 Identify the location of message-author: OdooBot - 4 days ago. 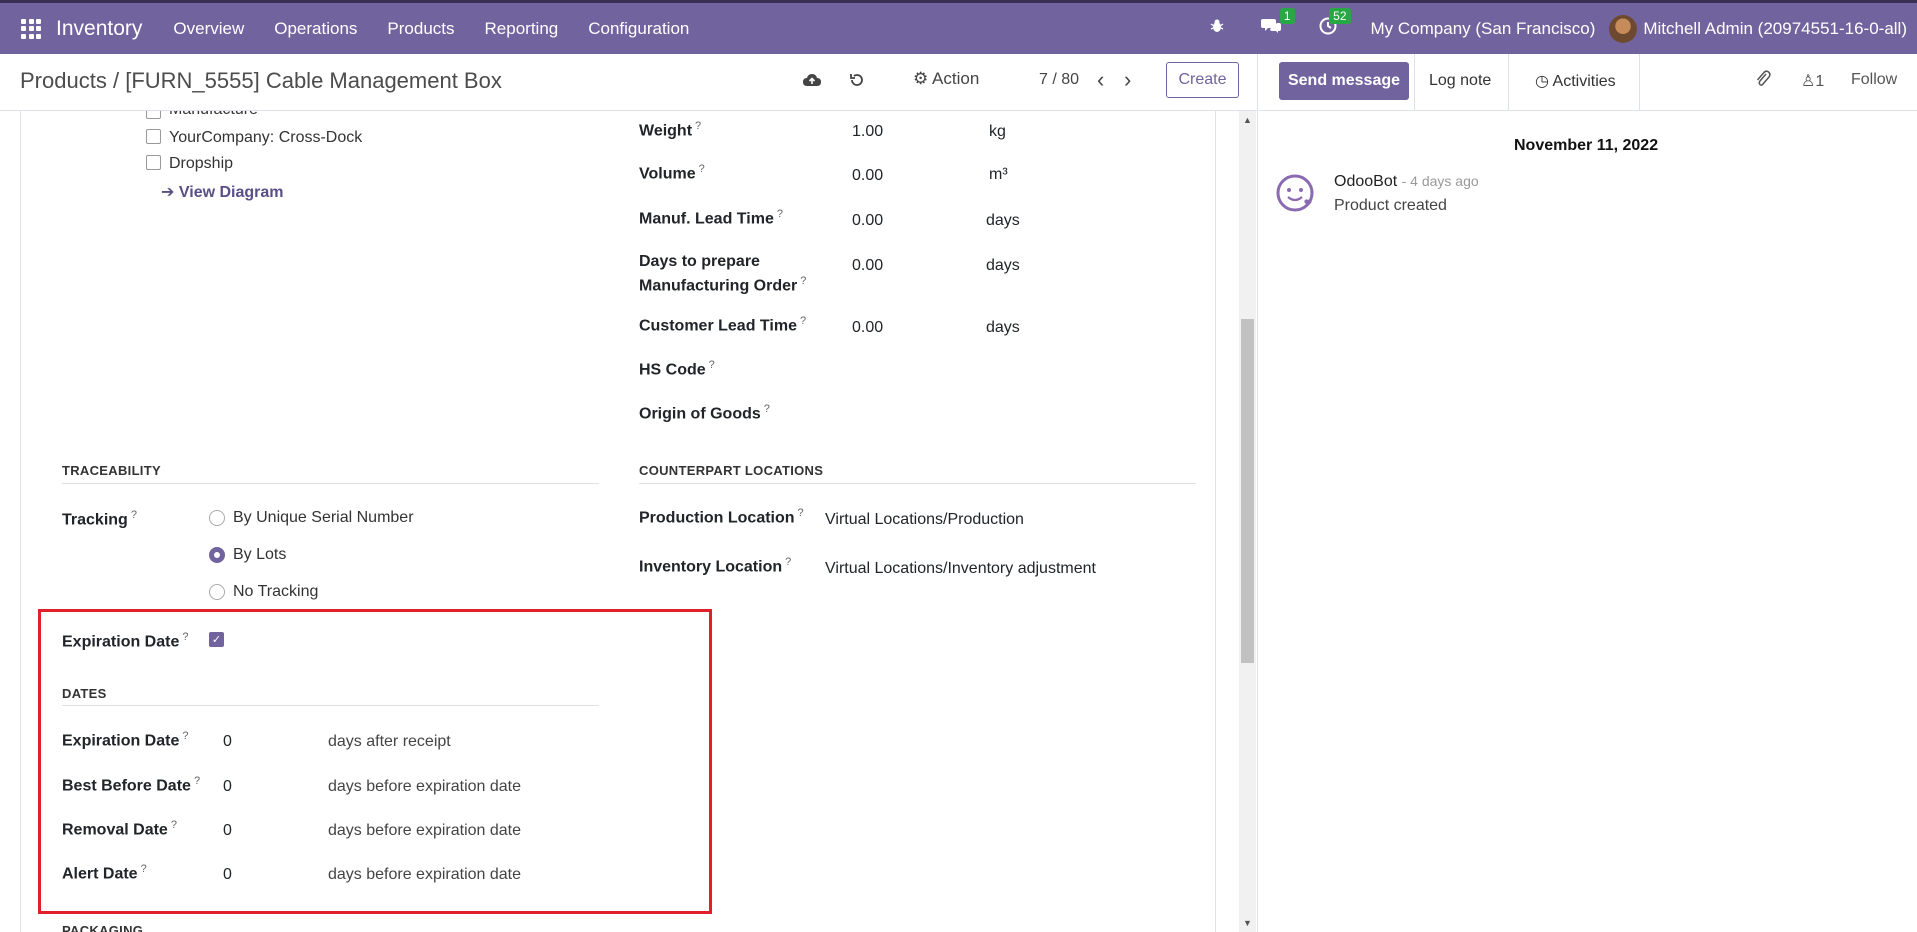
(1406, 182).